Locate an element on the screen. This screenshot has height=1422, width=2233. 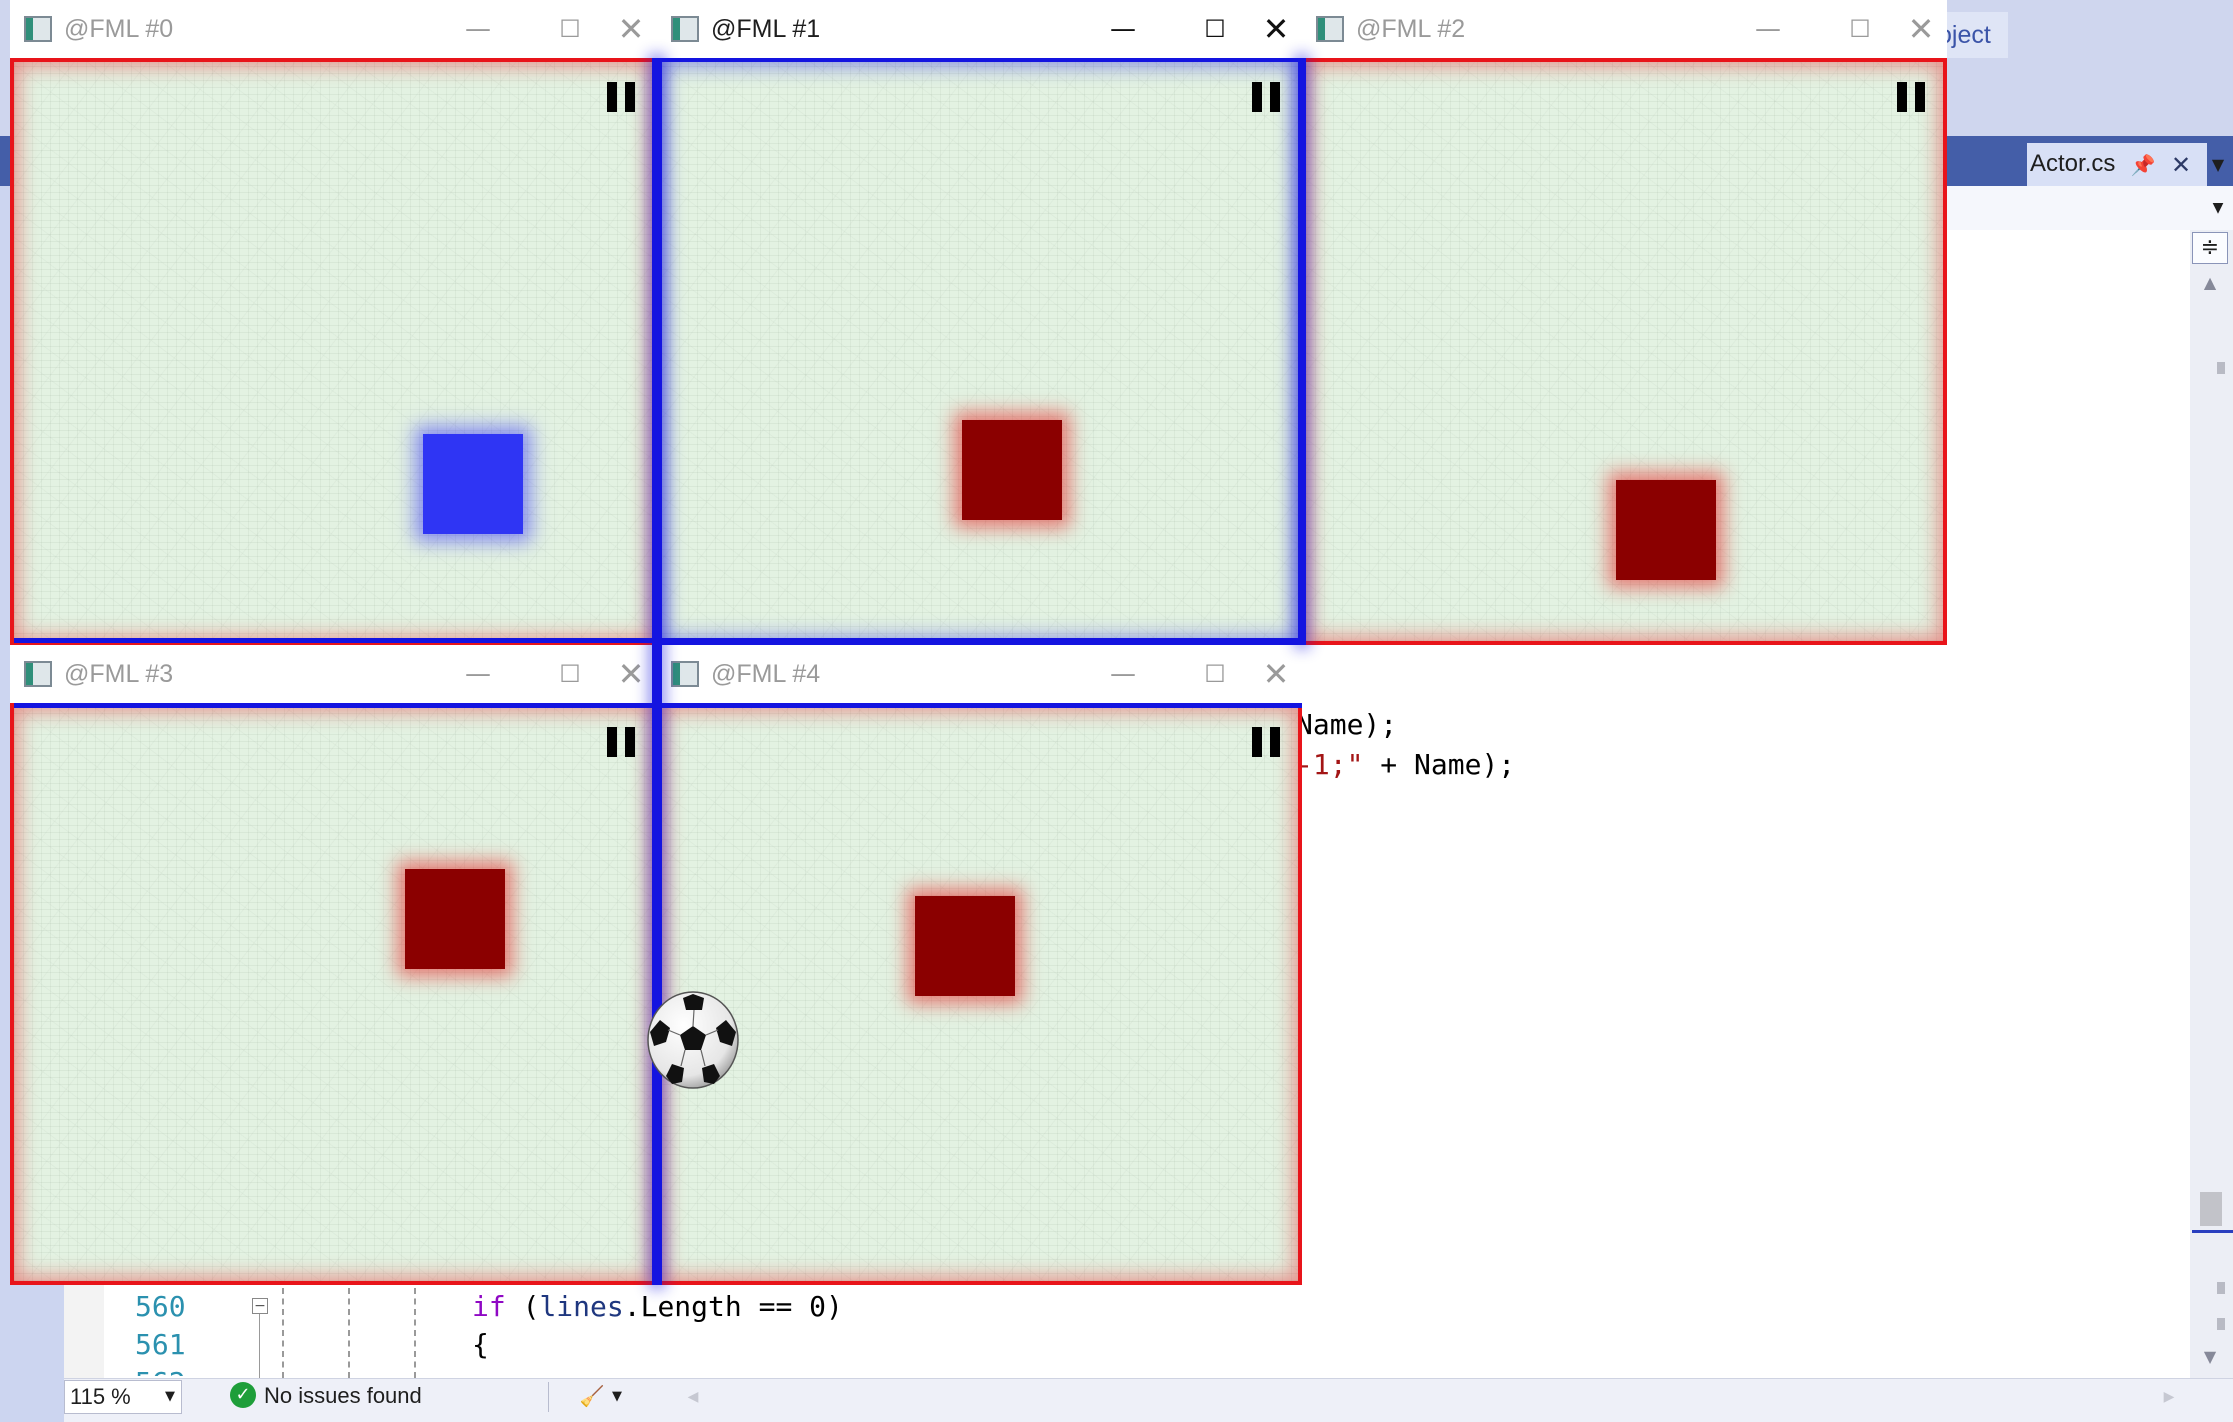
collapse-icon: − is located at coordinates (260, 1306).